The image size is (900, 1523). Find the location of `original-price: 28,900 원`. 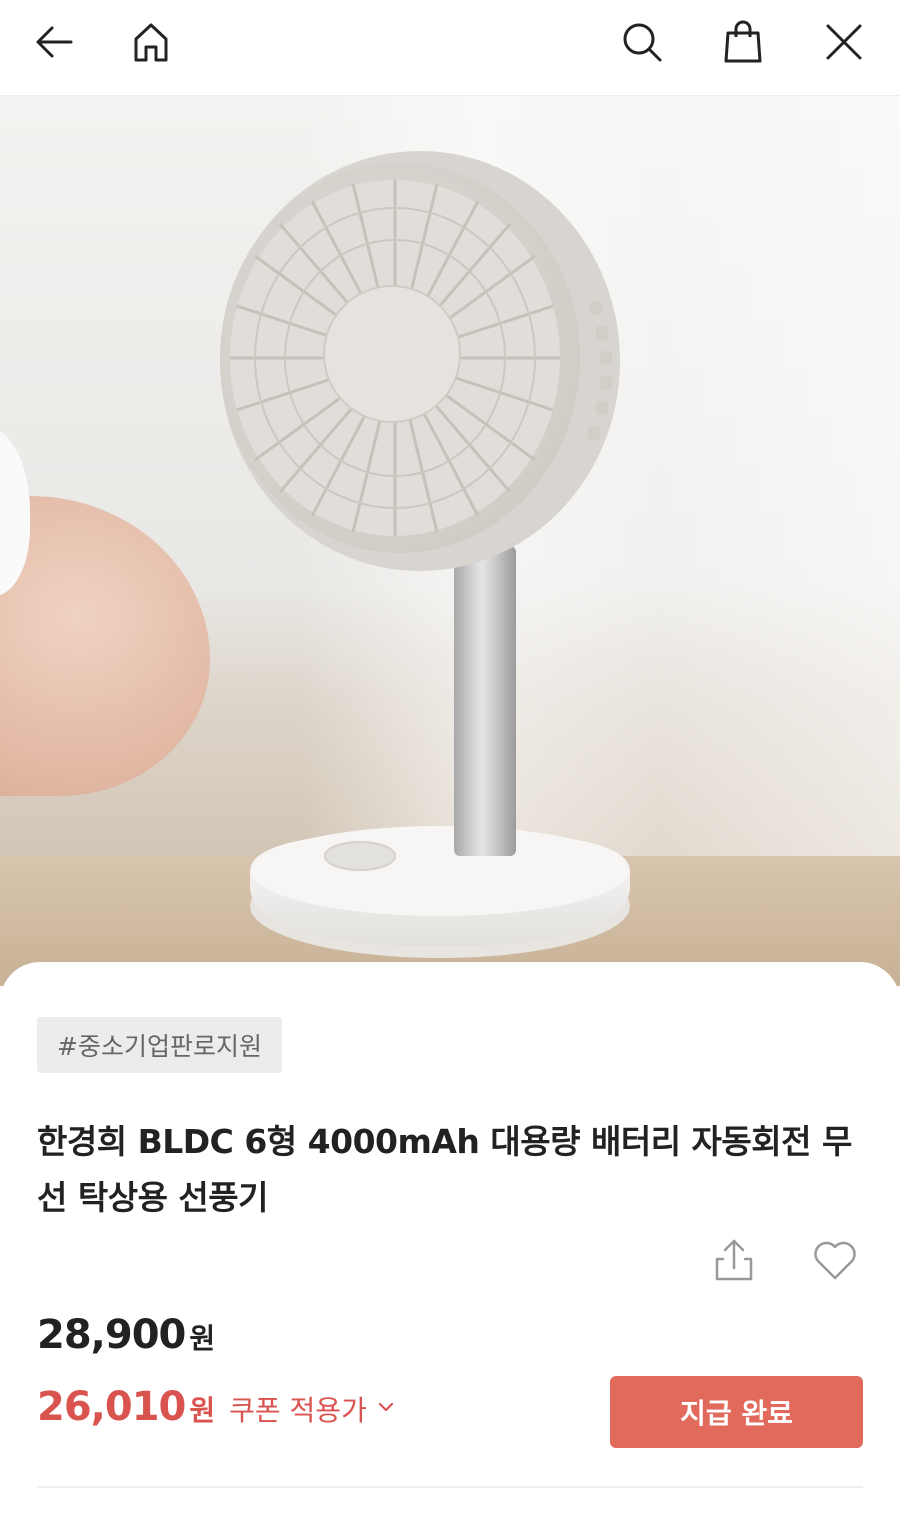

original-price: 28,900 원 is located at coordinates (126, 1335).